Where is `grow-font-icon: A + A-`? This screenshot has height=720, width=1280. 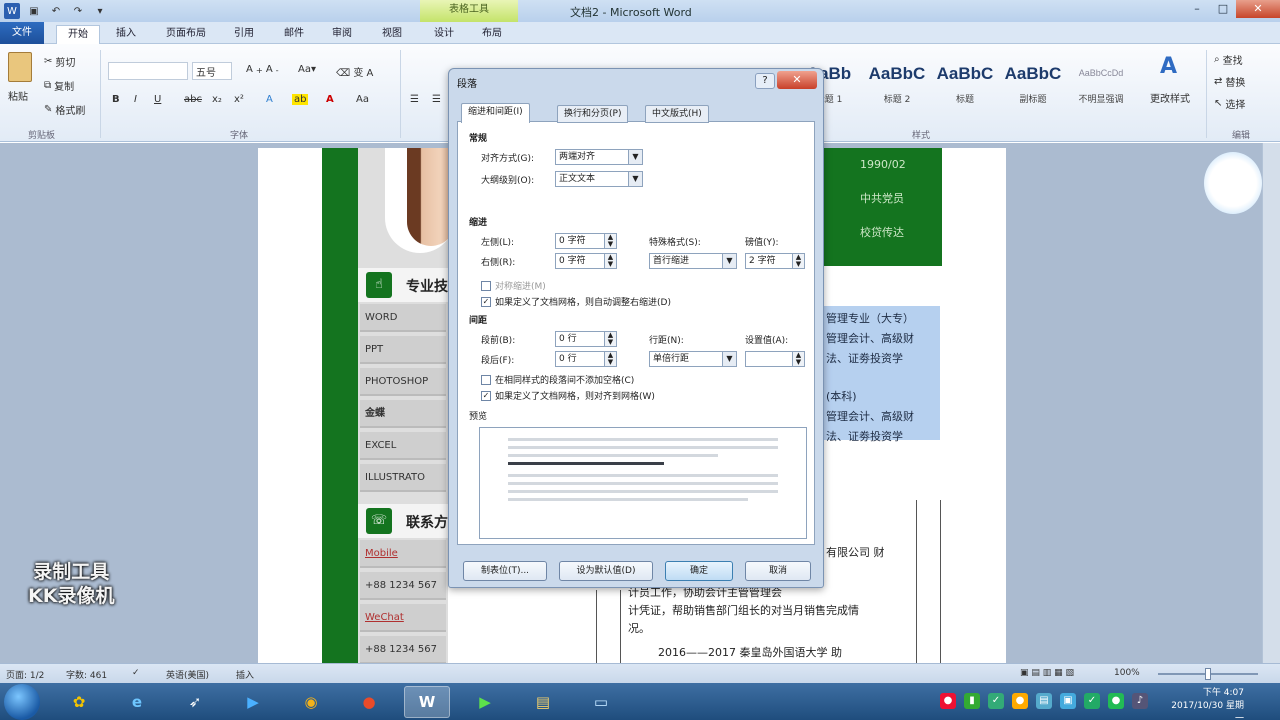
grow-font-icon: A + A- is located at coordinates (262, 69).